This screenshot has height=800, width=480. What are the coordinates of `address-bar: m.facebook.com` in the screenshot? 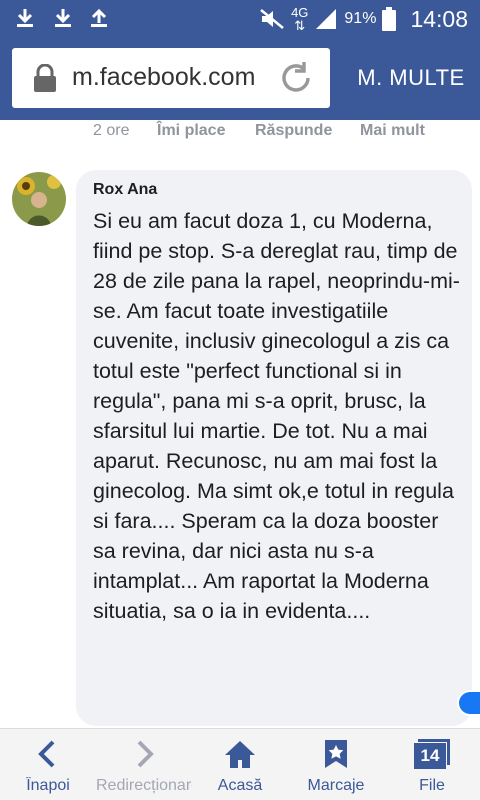 It's located at (171, 78).